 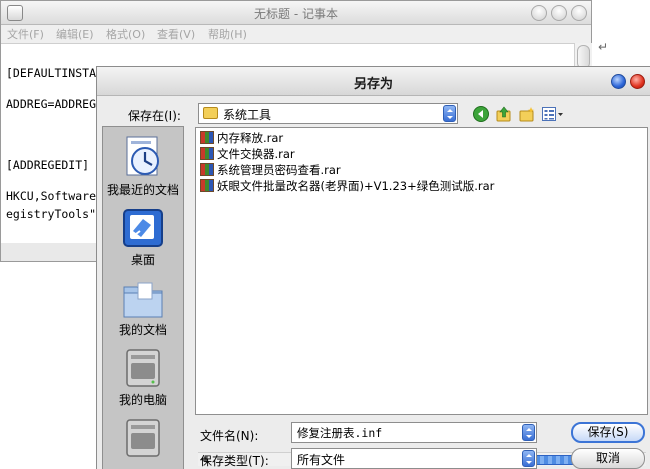 I want to click on dialog-title: 另存为, so click(x=373, y=84).